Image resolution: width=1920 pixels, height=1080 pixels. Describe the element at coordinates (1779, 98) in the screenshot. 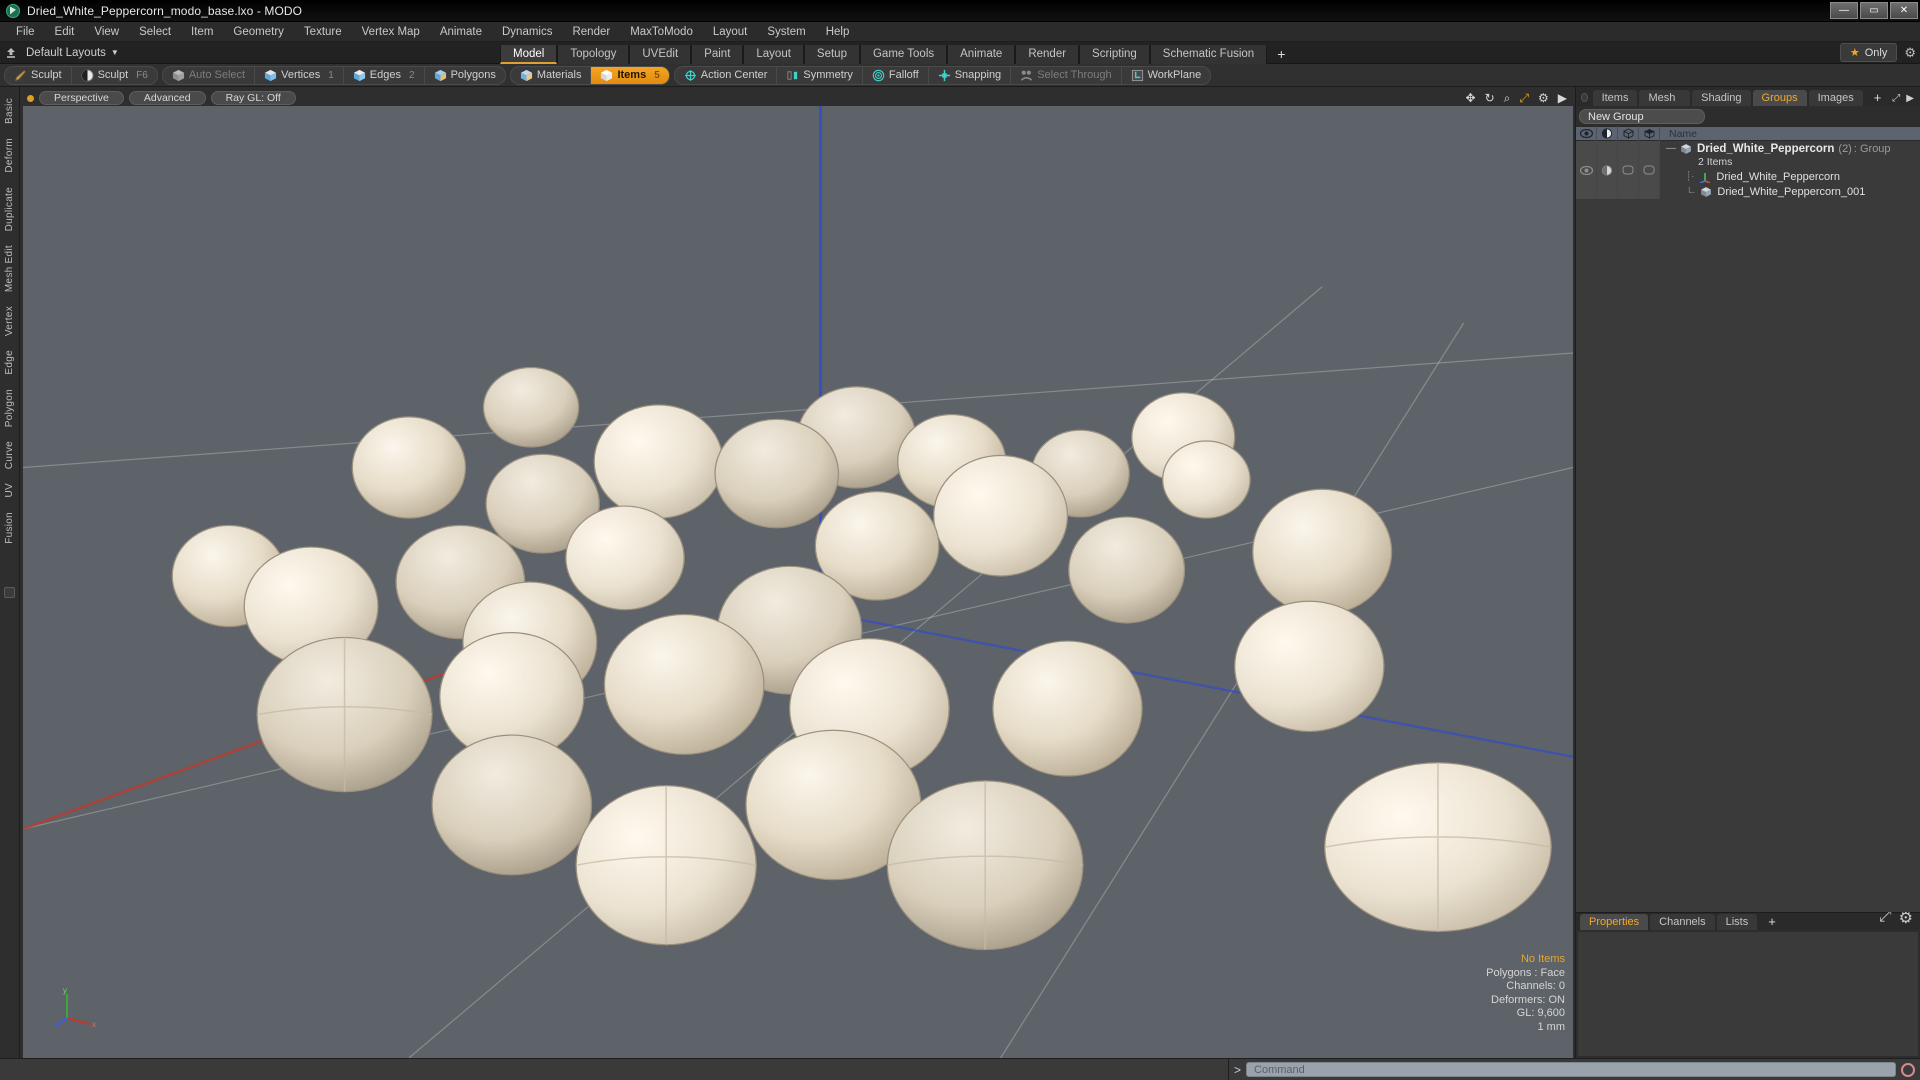

I see `panel-tab-groups: Groups` at that location.